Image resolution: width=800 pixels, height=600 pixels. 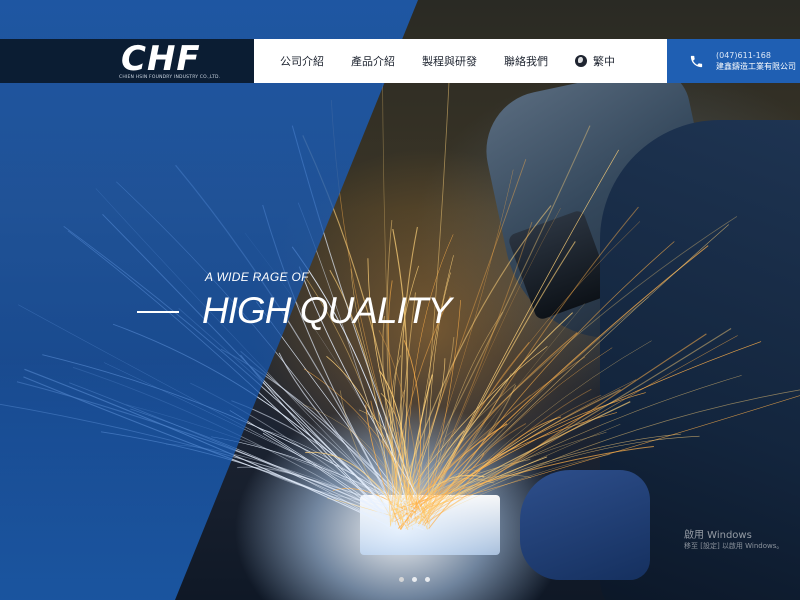 What do you see at coordinates (418, 579) in the screenshot?
I see `slider-dots` at bounding box center [418, 579].